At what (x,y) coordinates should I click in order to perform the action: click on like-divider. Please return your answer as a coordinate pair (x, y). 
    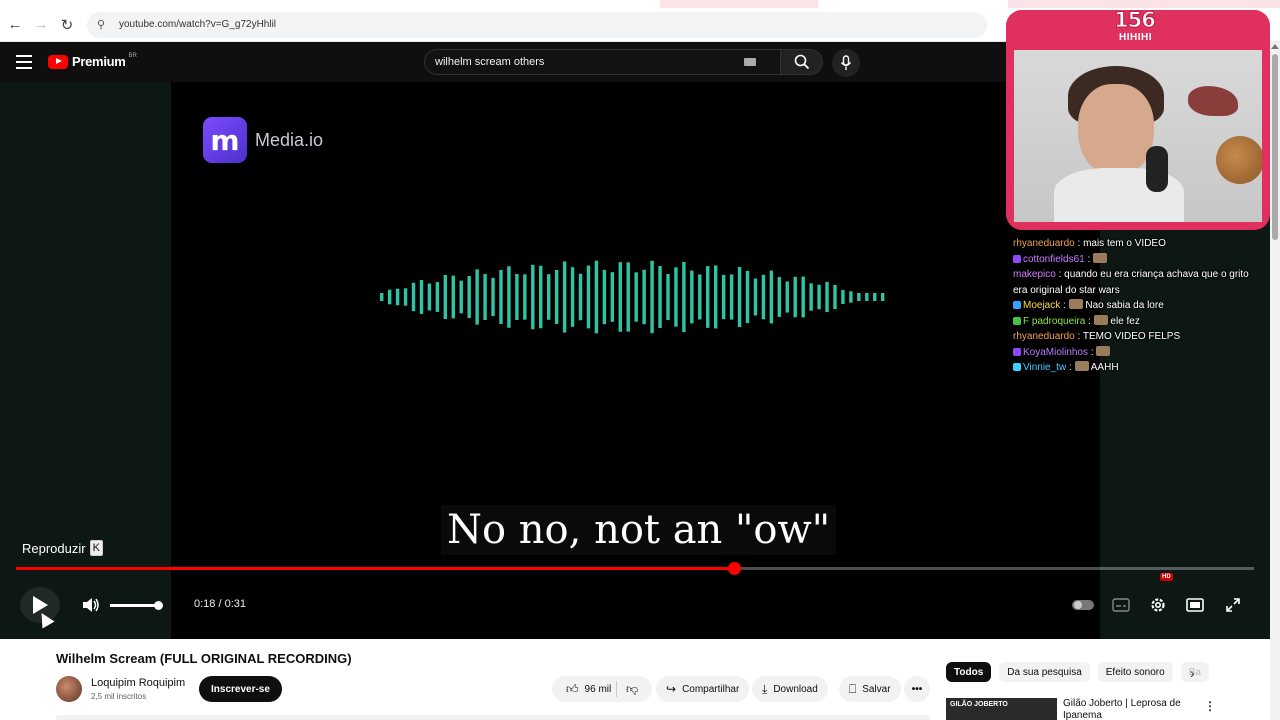
    Looking at the image, I should click on (616, 689).